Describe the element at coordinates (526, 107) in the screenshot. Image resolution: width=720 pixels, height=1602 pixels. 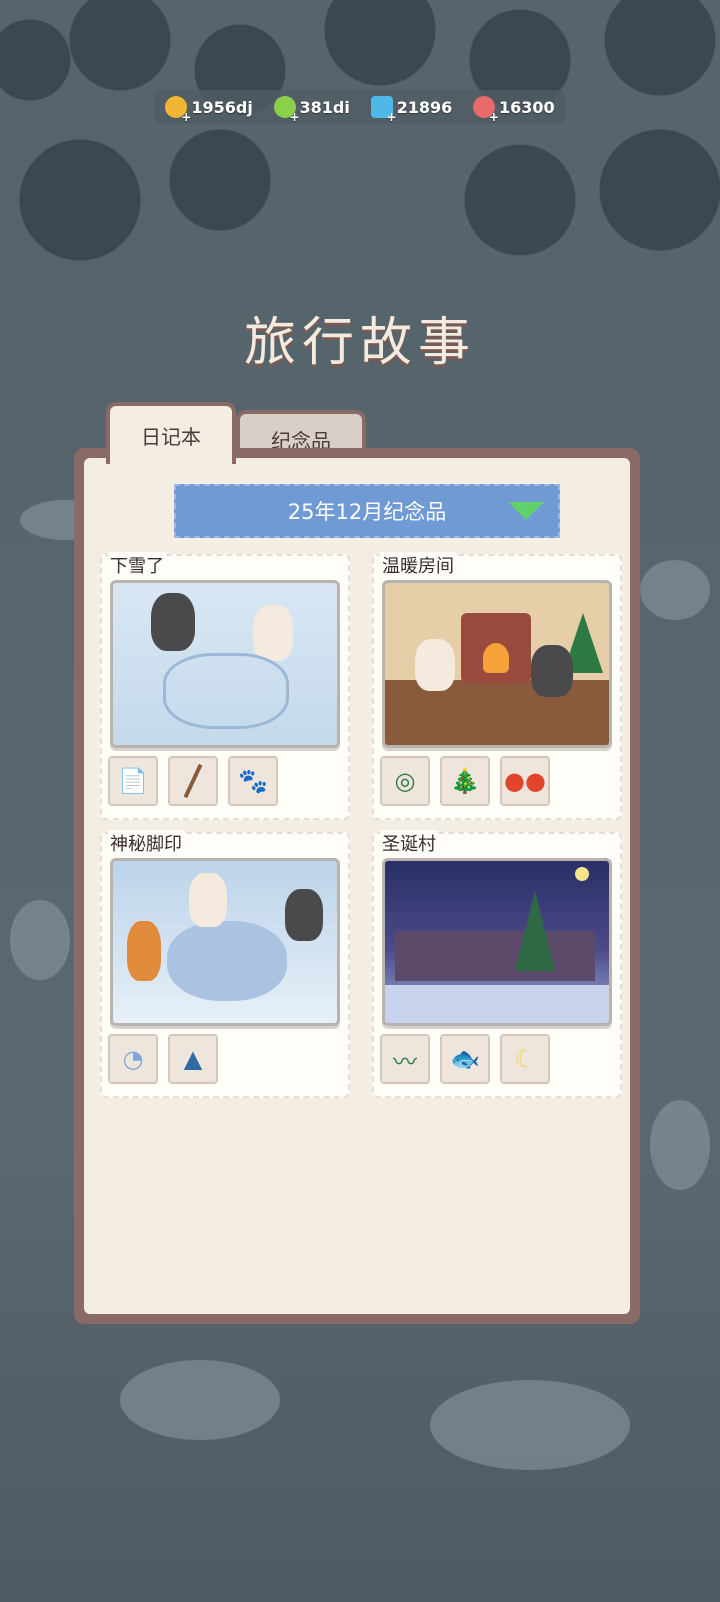
I see `candy-count: 16300` at that location.